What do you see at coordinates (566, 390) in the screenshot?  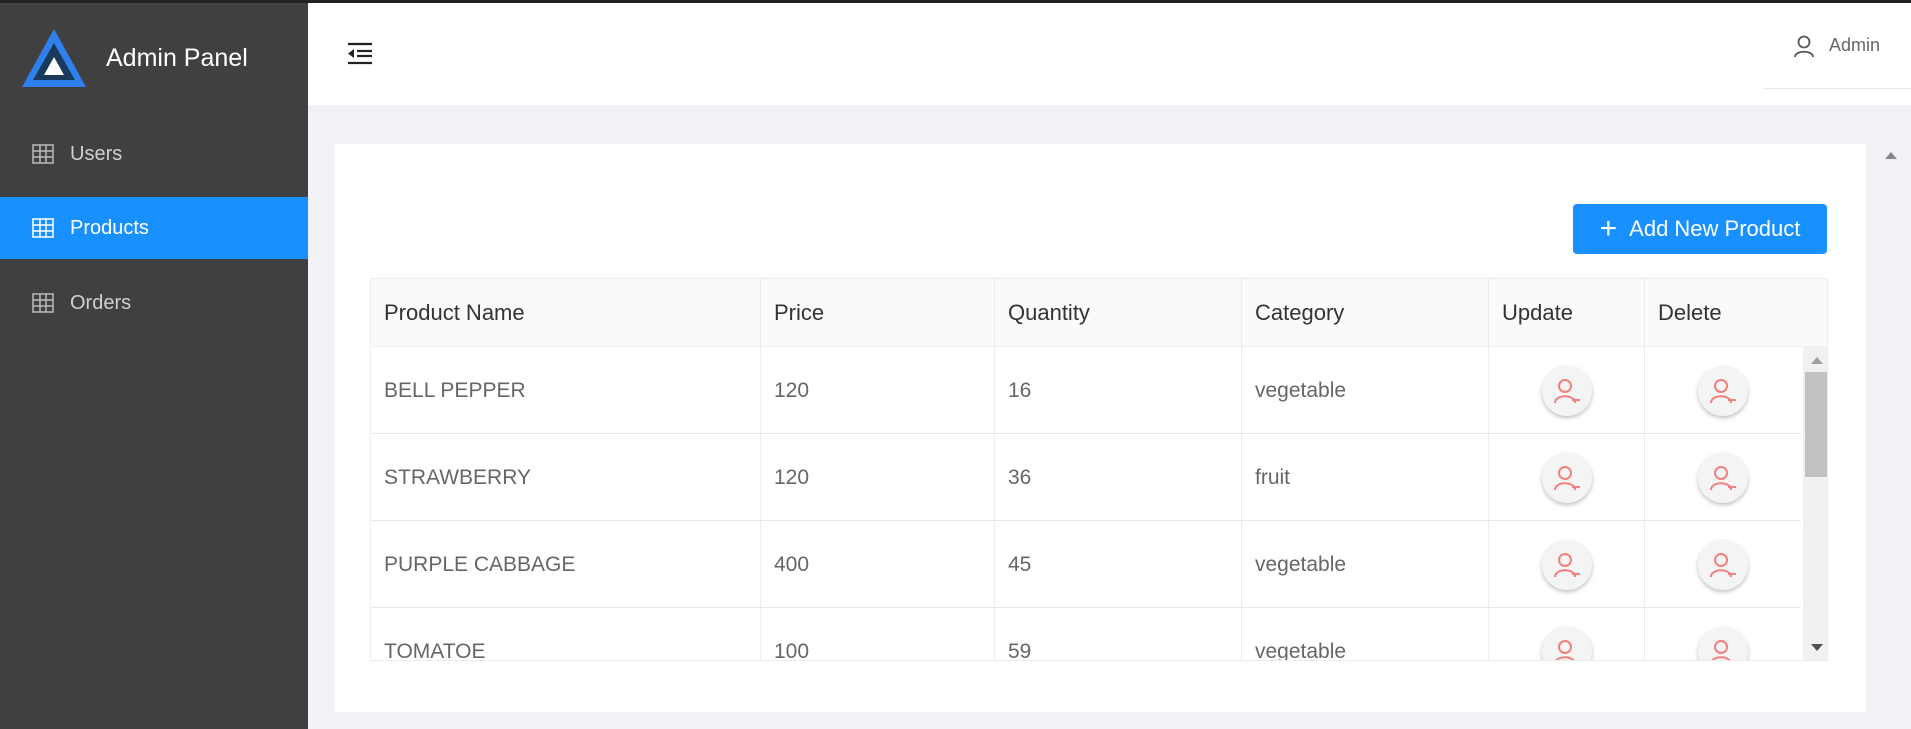 I see `cell-product-name: BELL PEPPER` at bounding box center [566, 390].